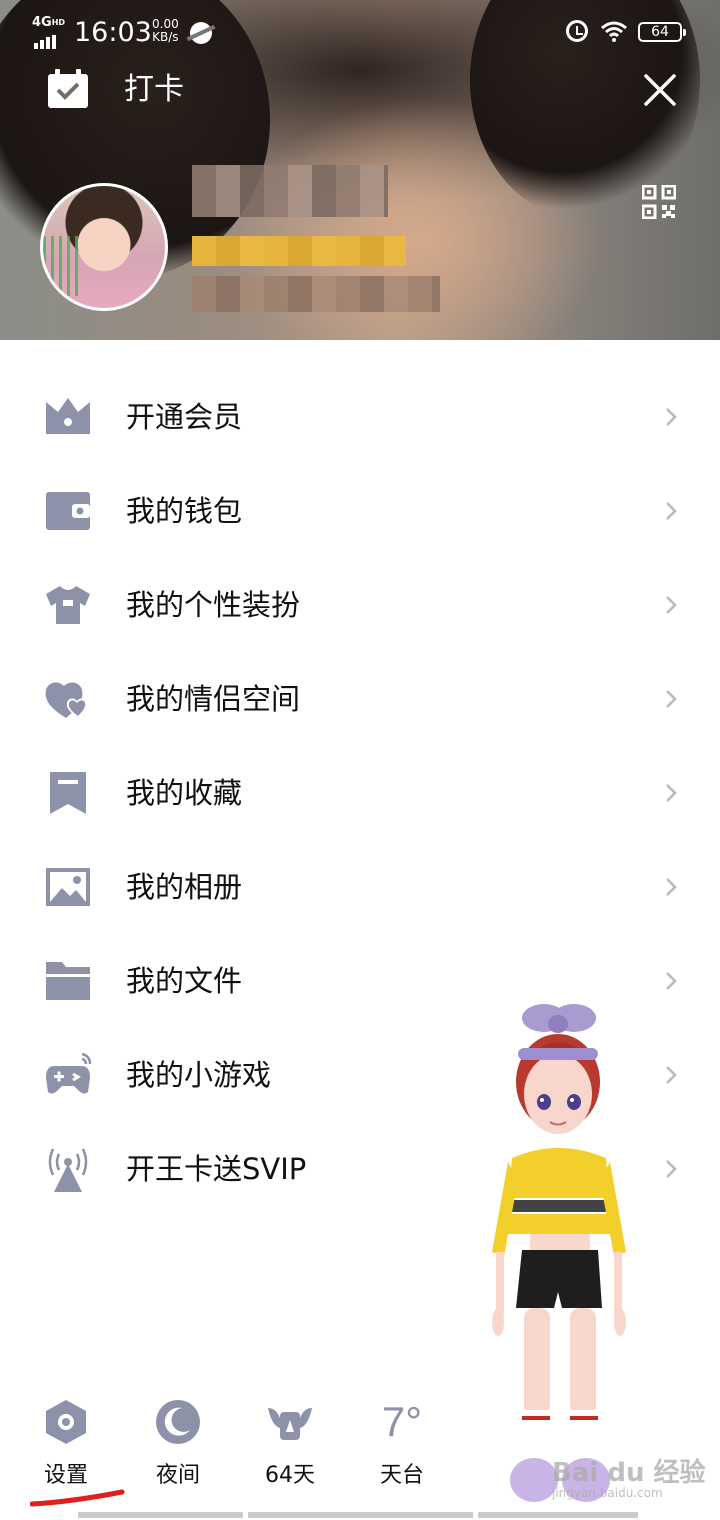 The width and height of the screenshot is (720, 1520). Describe the element at coordinates (577, 31) in the screenshot. I see `alarm-icon` at that location.